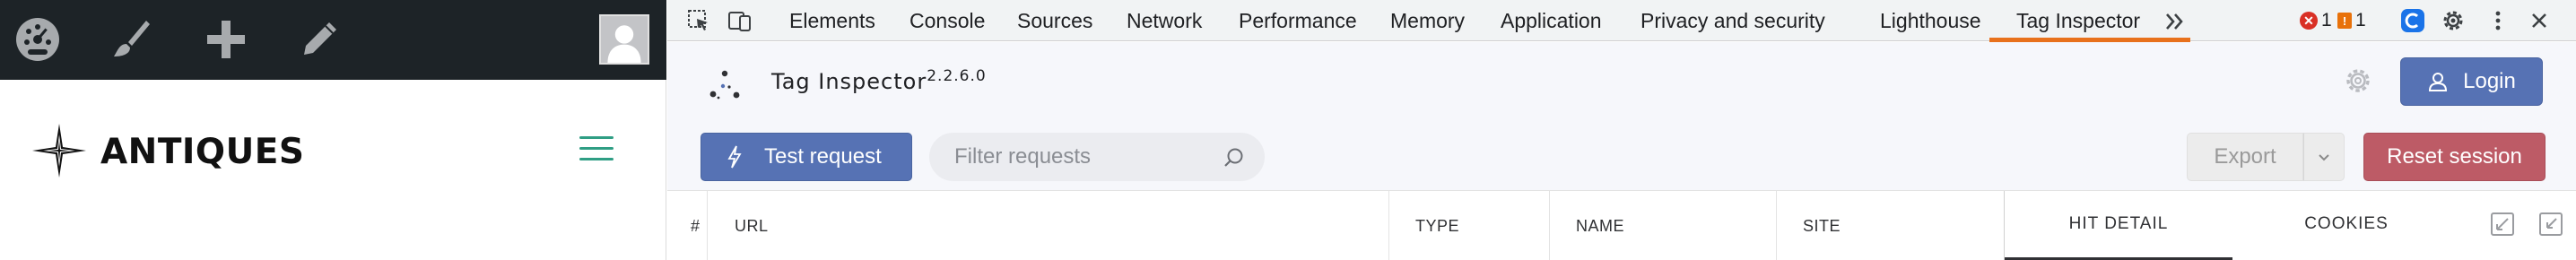 This screenshot has height=260, width=2576. I want to click on detail-pane-tabs: HIT DETAIL COOKIES, so click(2290, 225).